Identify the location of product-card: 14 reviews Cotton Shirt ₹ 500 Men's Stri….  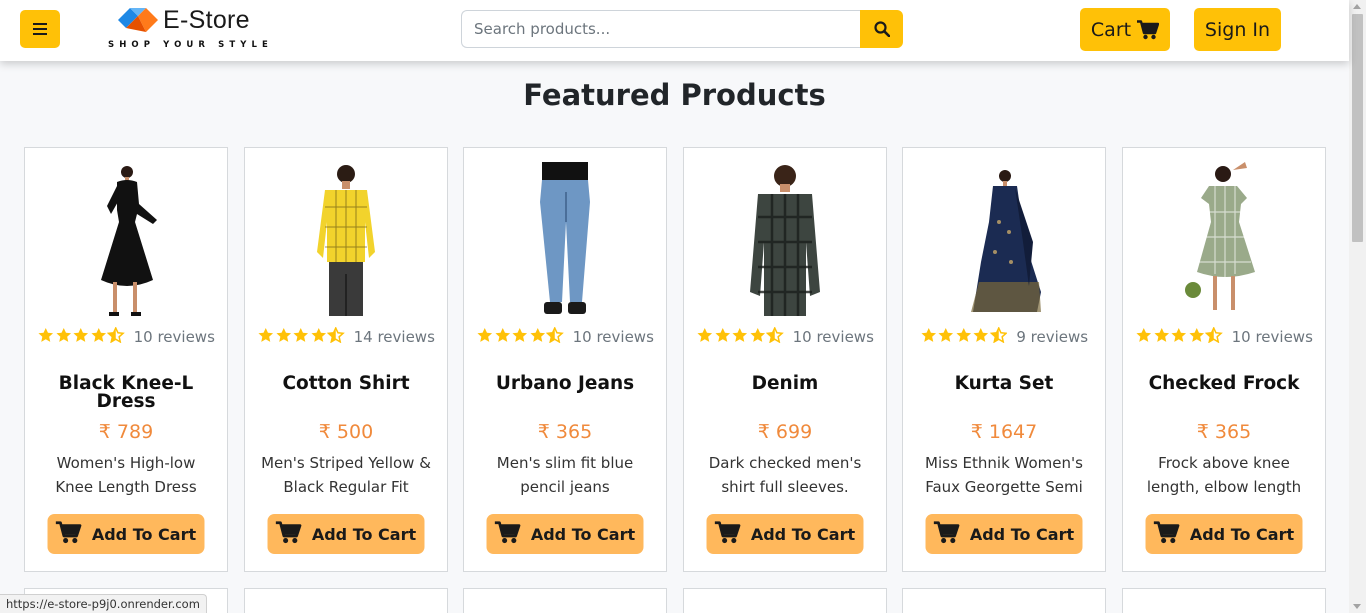
(346, 359).